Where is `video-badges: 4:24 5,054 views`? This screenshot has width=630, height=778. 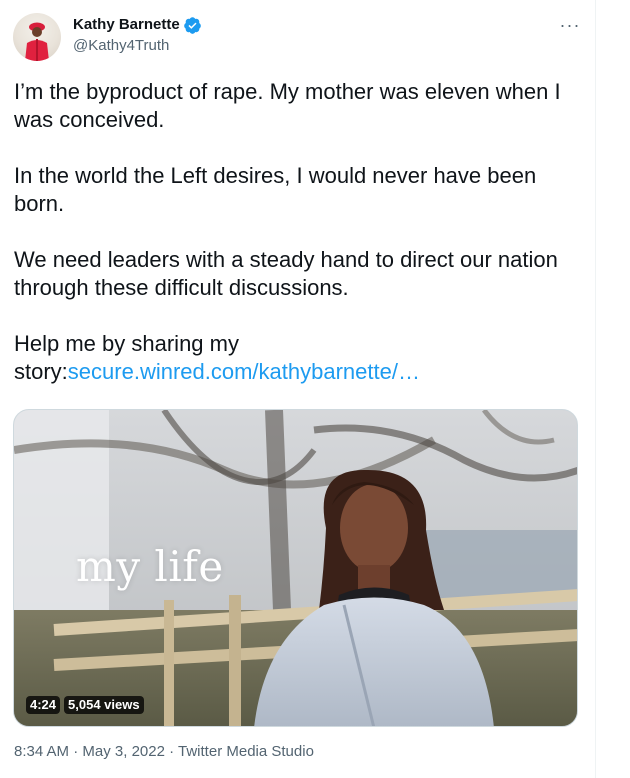 video-badges: 4:24 5,054 views is located at coordinates (85, 705).